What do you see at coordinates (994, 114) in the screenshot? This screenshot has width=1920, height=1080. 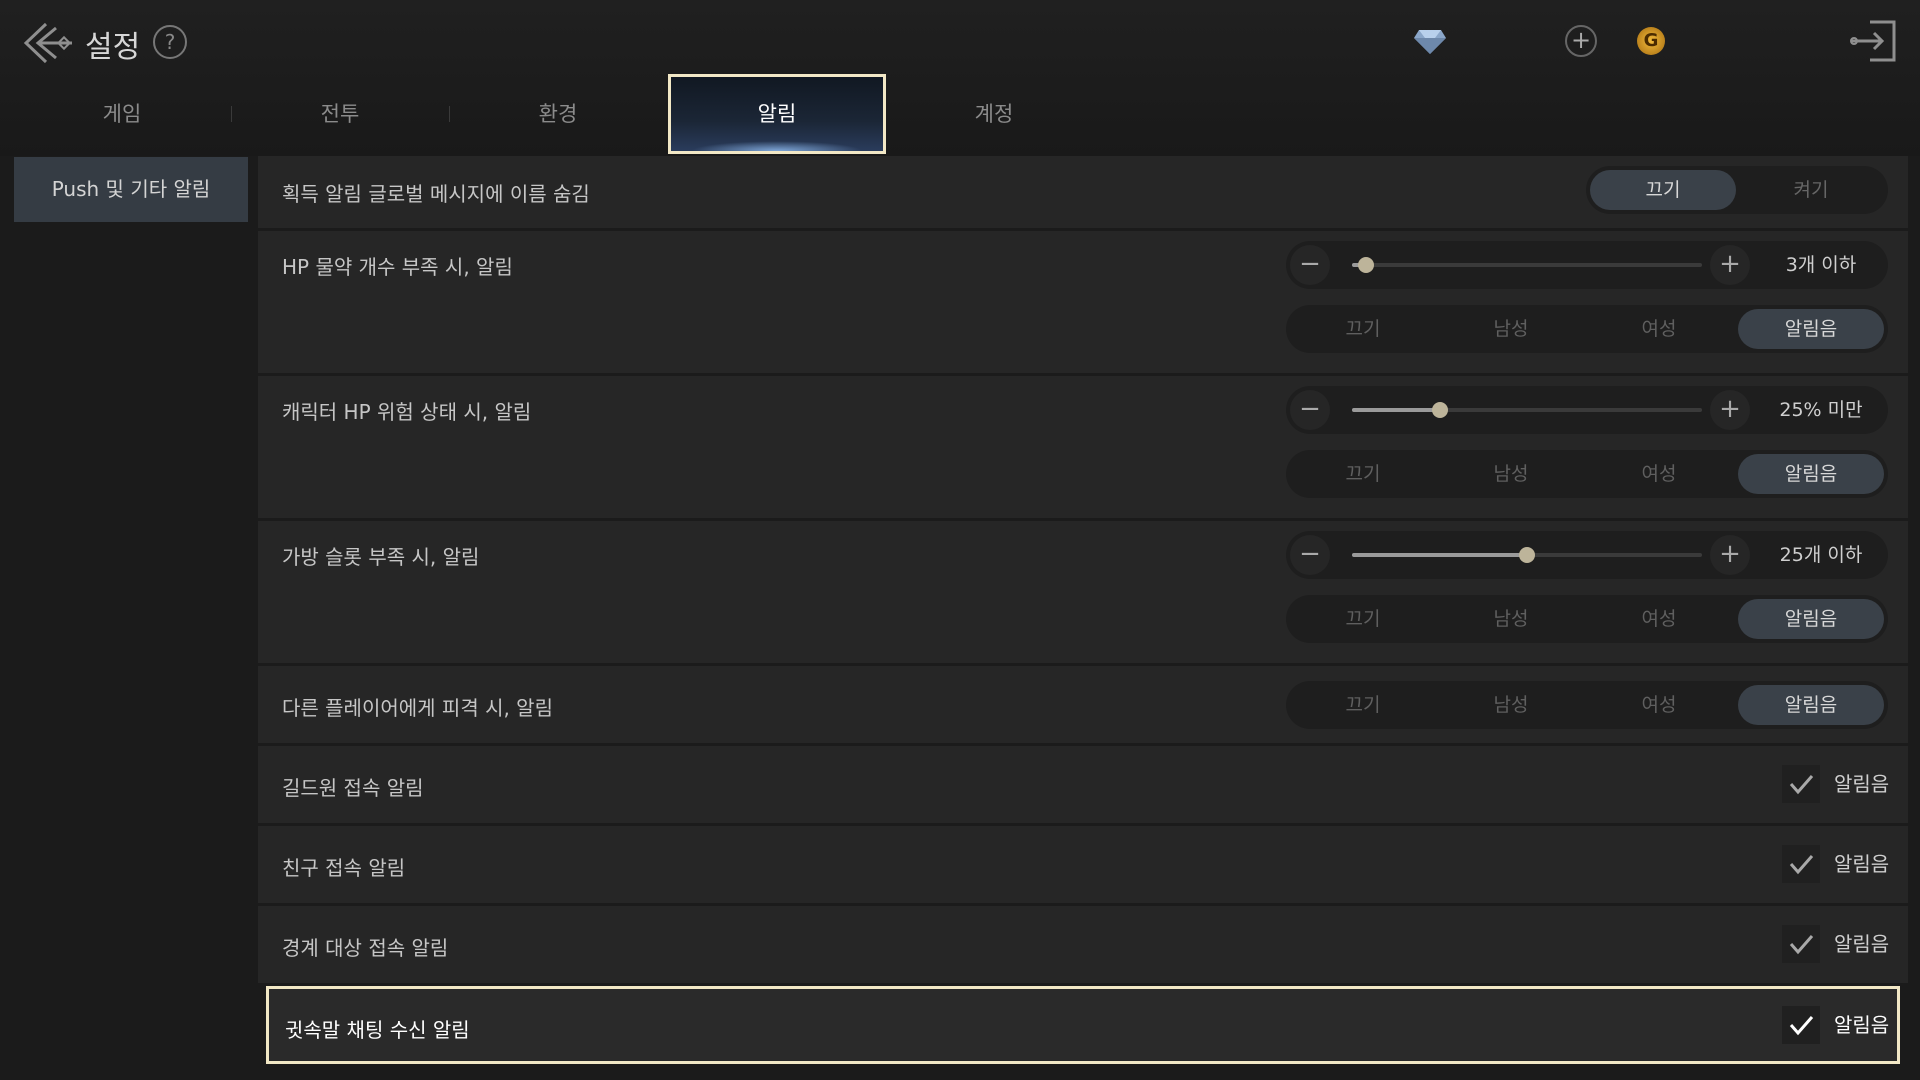 I see `tab-account: 계정` at bounding box center [994, 114].